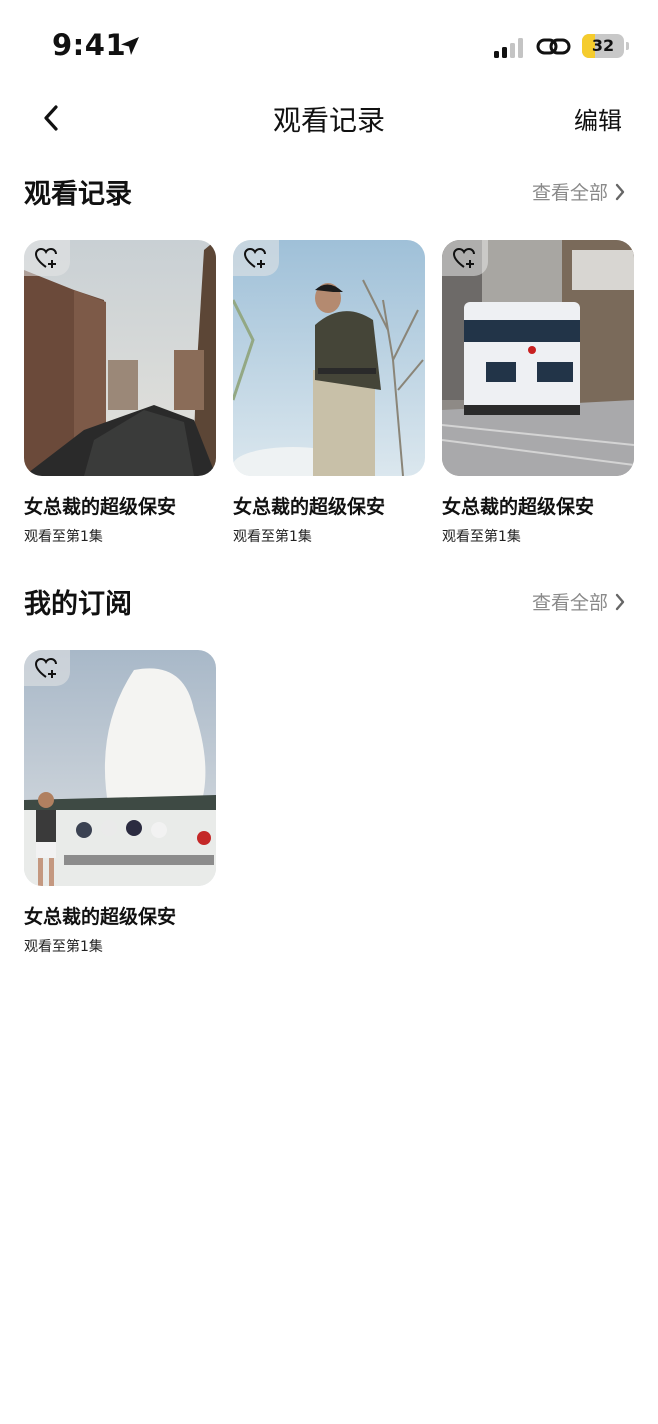 The height and width of the screenshot is (1424, 658). Describe the element at coordinates (508, 48) in the screenshot. I see `signal-icon` at that location.